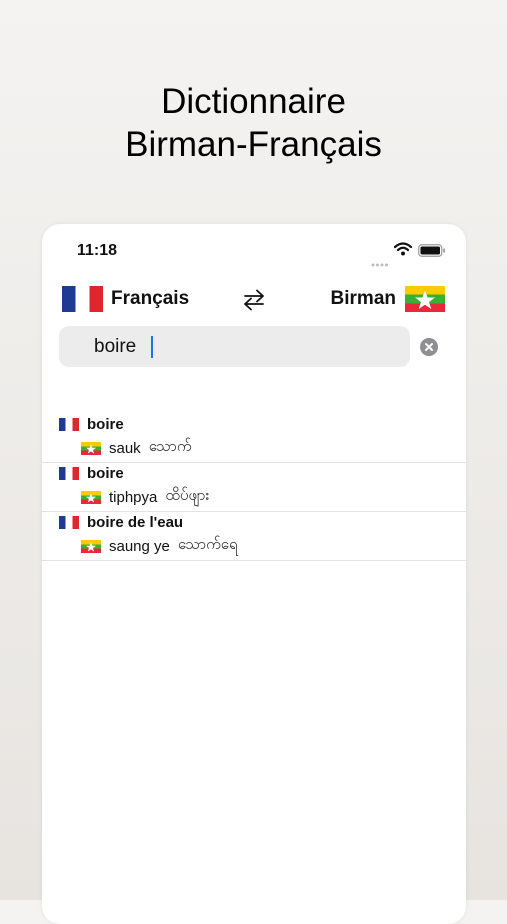 The image size is (507, 924). I want to click on result-target-script: ထိပ်ဖျား, so click(187, 495).